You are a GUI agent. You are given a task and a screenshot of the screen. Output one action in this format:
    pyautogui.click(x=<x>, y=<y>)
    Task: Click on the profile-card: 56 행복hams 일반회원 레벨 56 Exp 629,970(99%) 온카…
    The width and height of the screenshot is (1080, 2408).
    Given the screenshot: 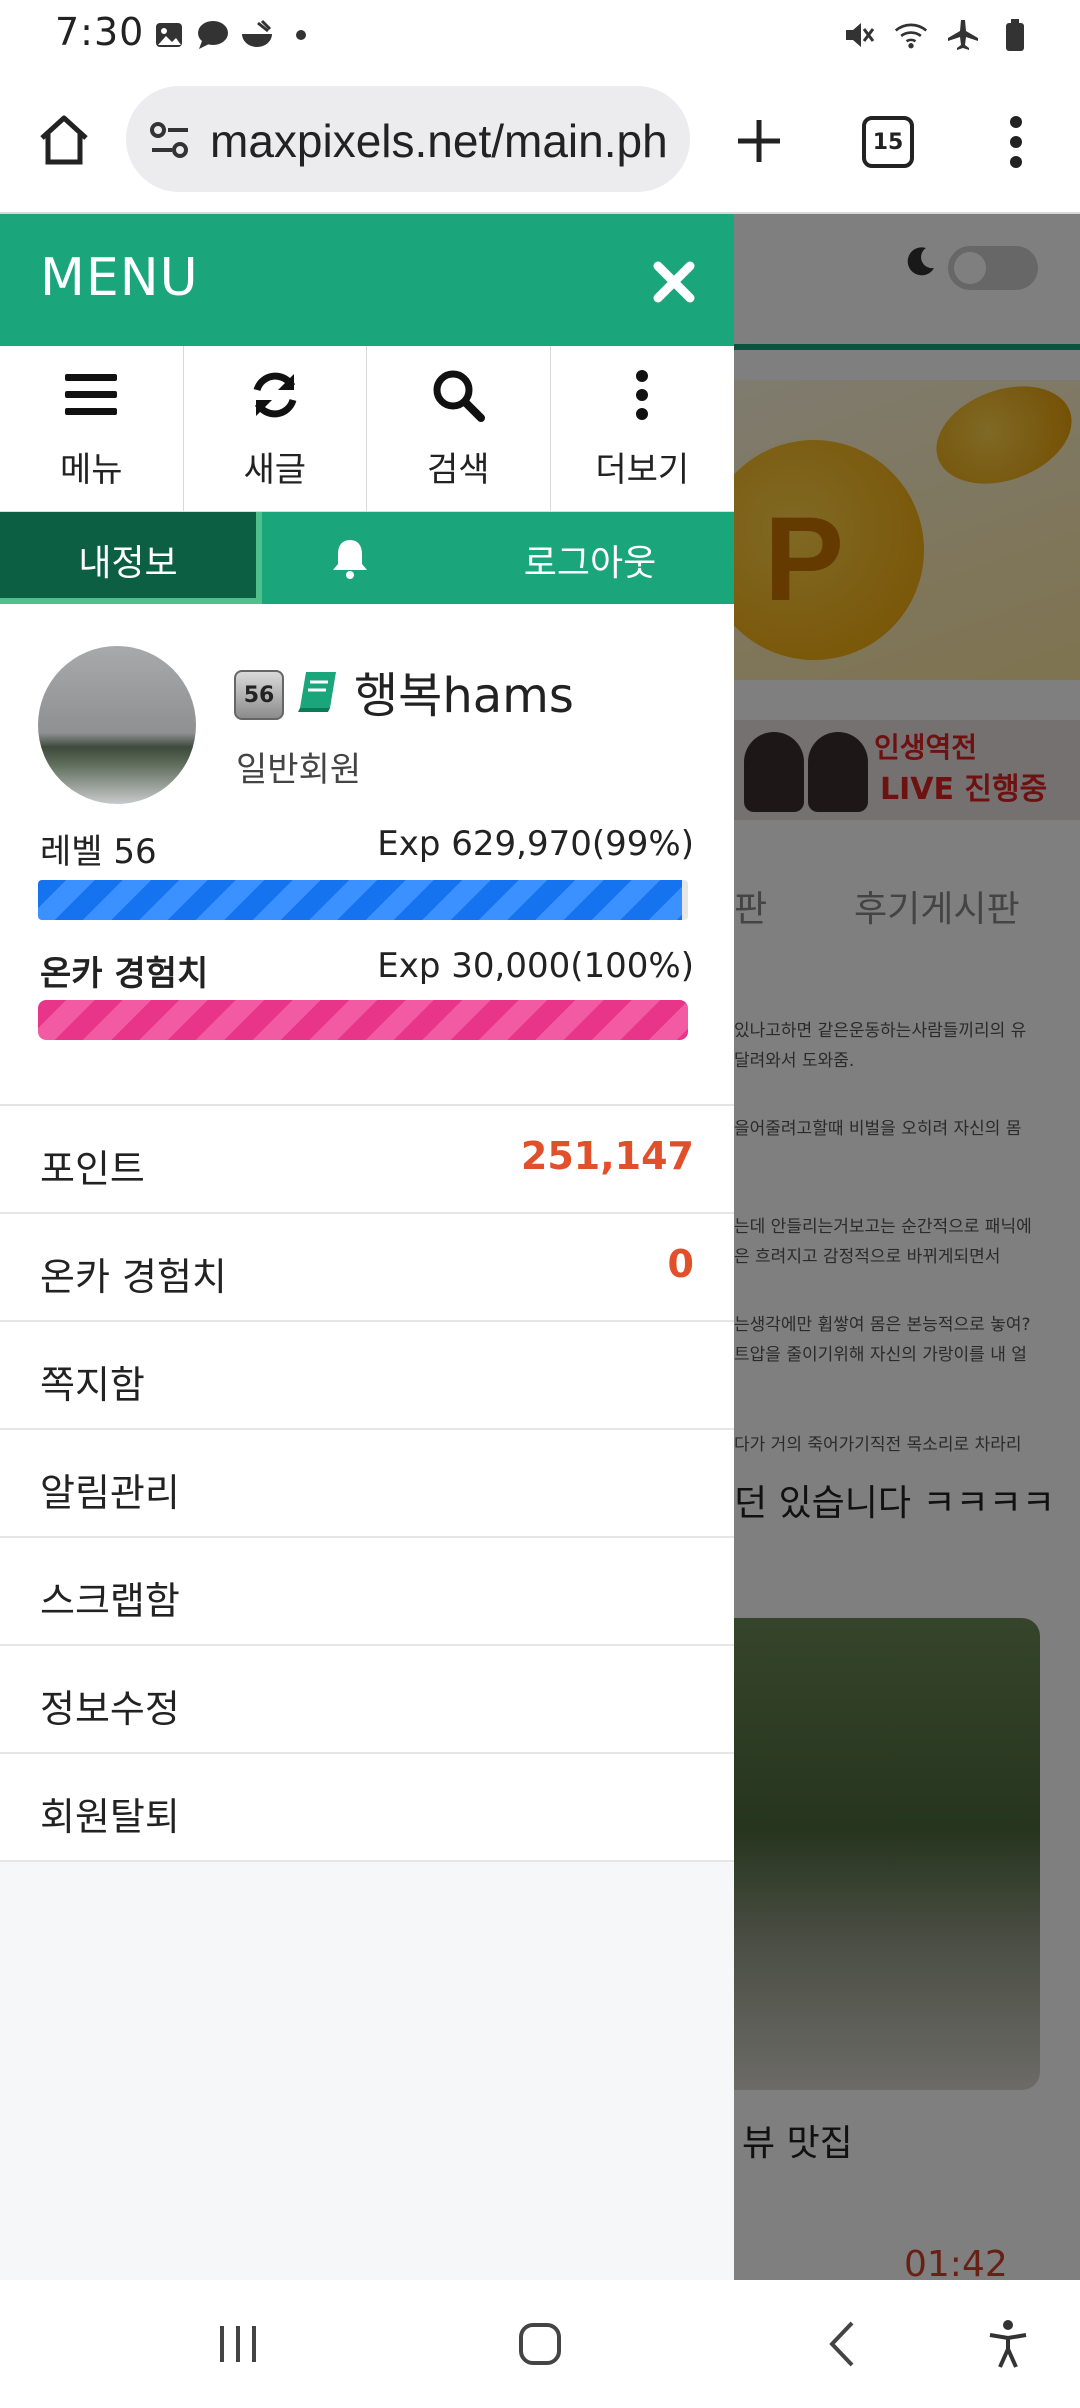 What is the action you would take?
    pyautogui.click(x=367, y=855)
    